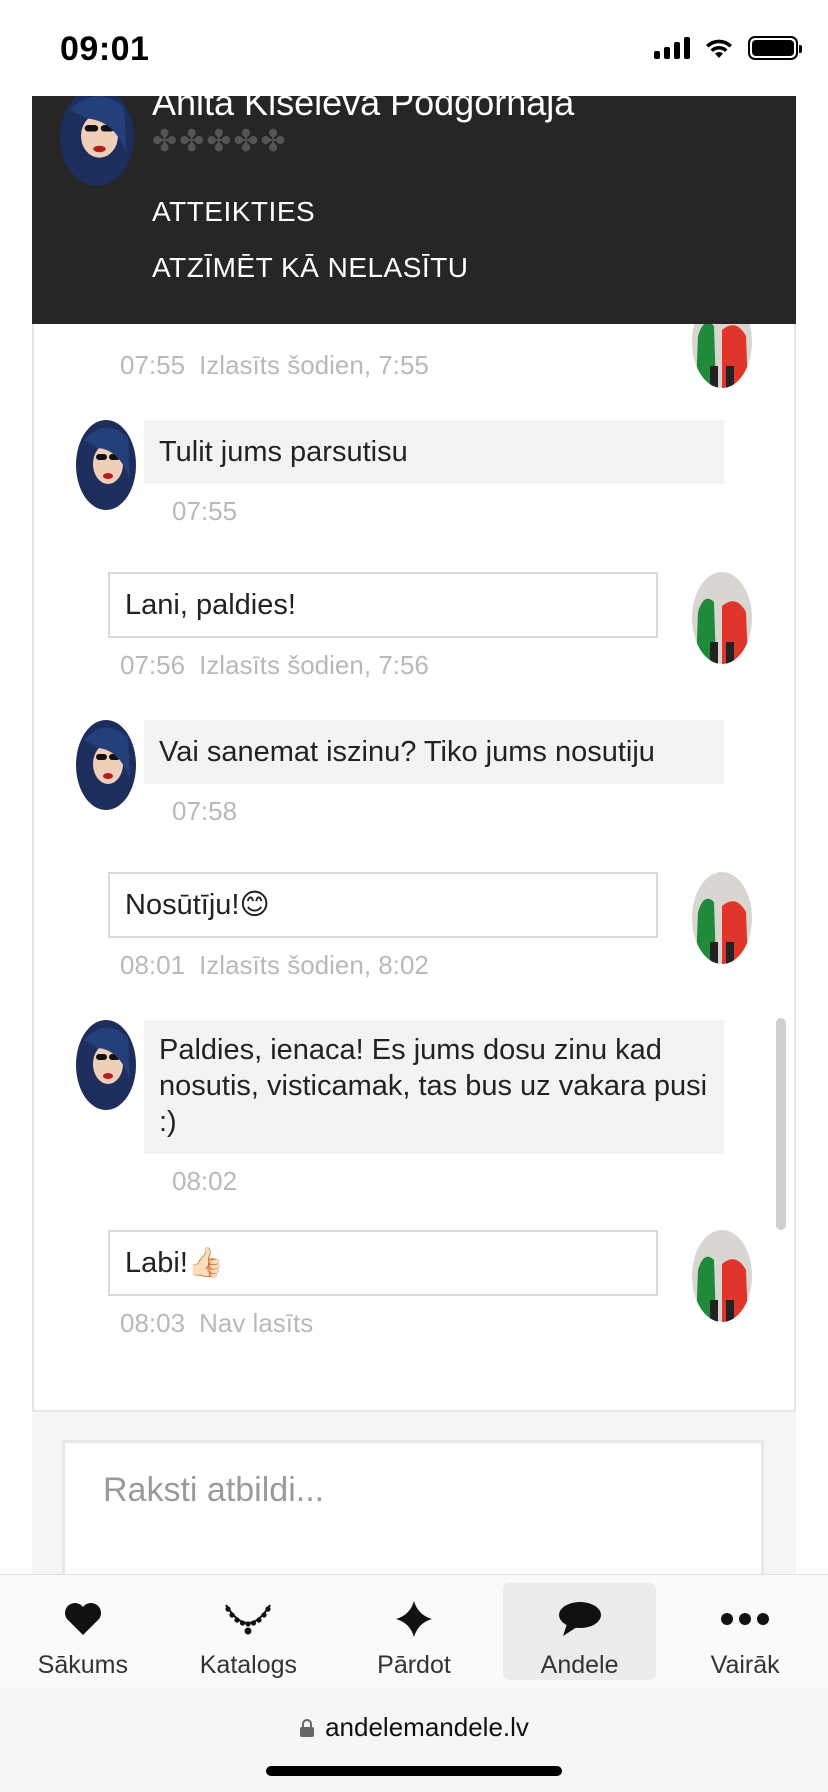  What do you see at coordinates (580, 1619) in the screenshot?
I see `chat-bubble-icon` at bounding box center [580, 1619].